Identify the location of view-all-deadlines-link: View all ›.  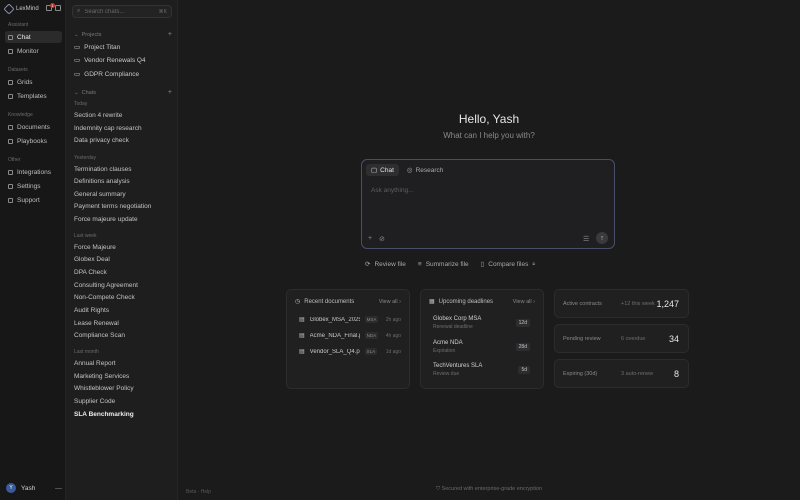
(524, 302).